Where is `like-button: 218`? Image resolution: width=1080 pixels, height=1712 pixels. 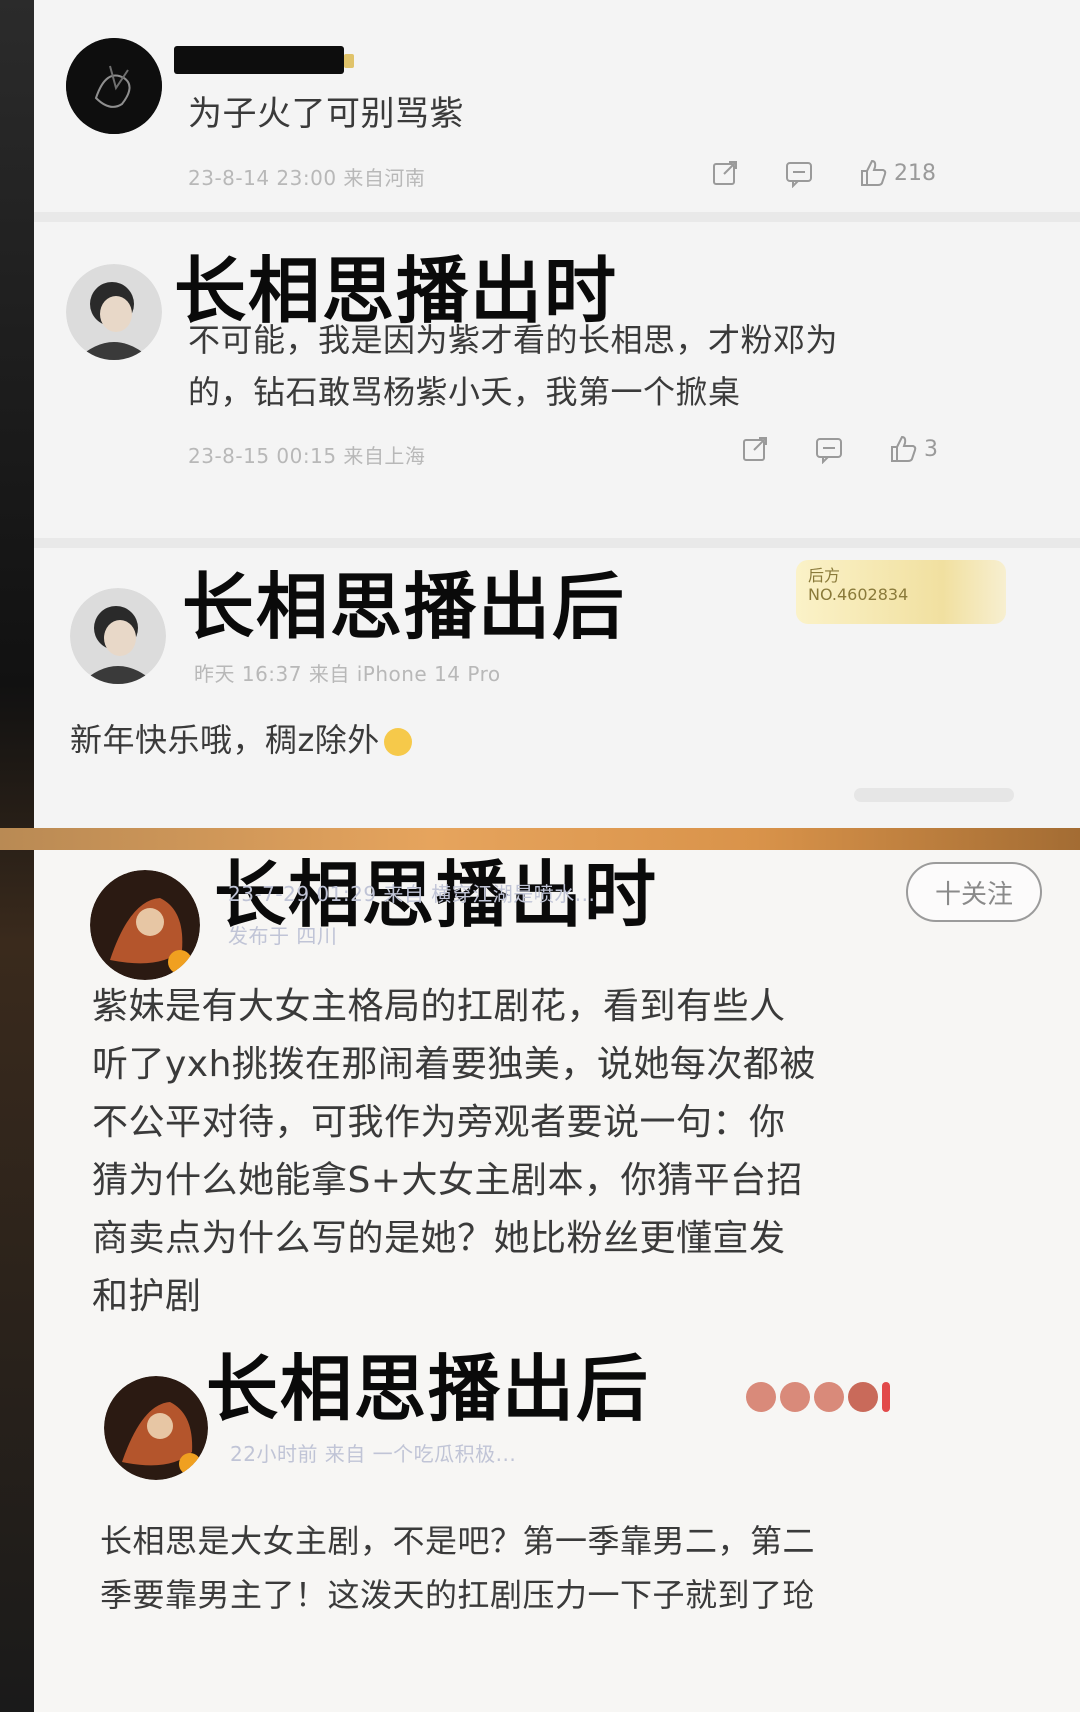 like-button: 218 is located at coordinates (897, 173).